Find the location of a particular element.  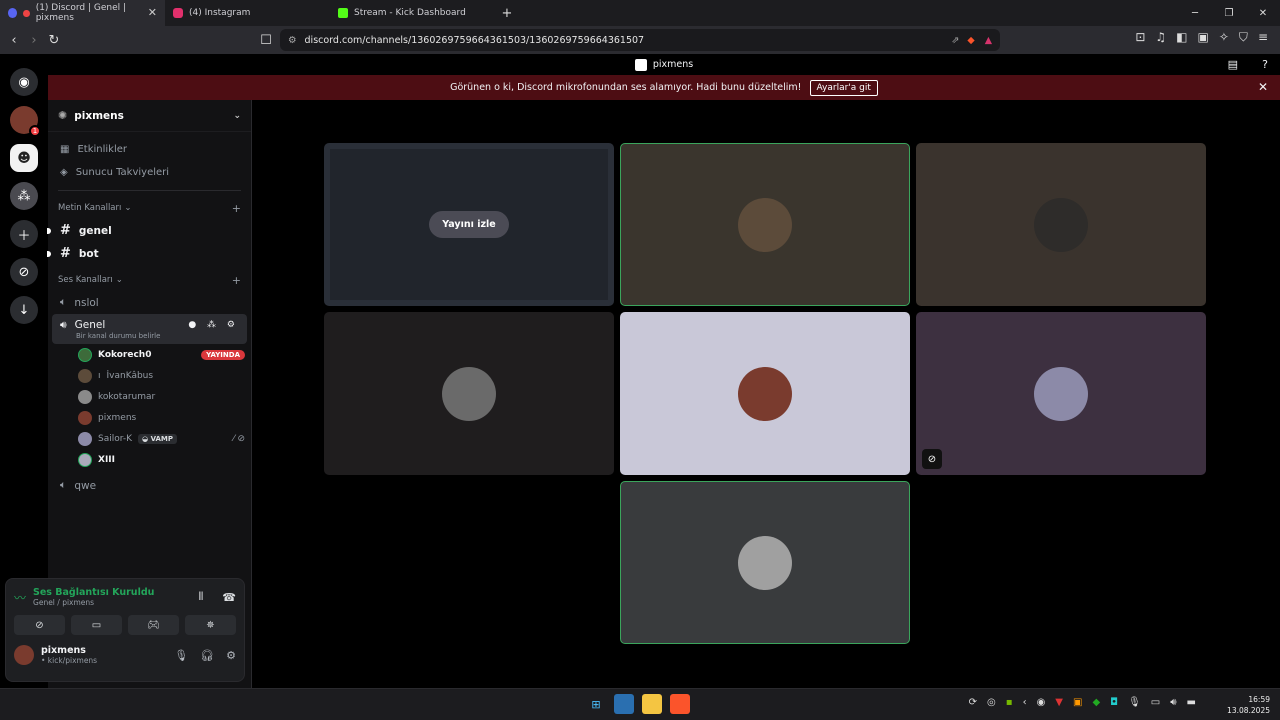

inbox-icon: ▤ is located at coordinates (1233, 64).